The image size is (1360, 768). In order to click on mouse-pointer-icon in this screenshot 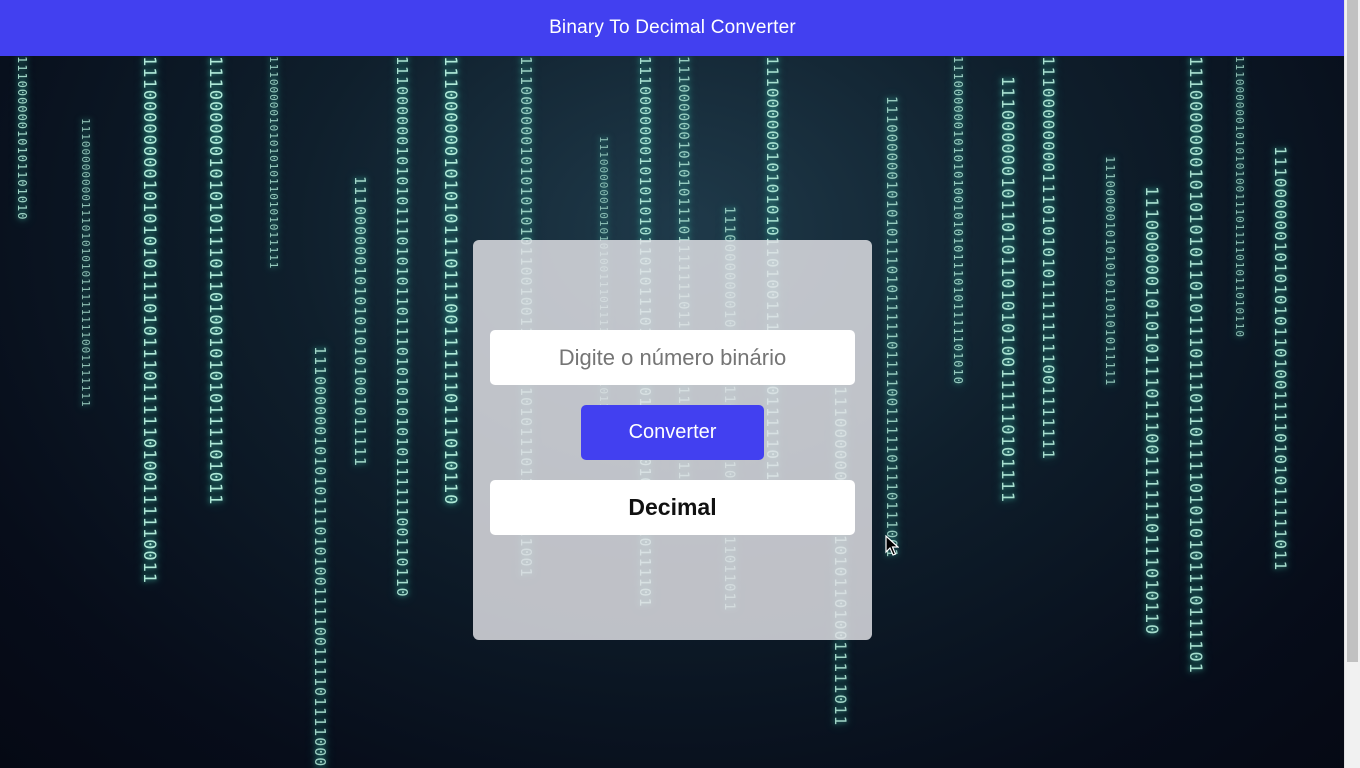, I will do `click(892, 545)`.